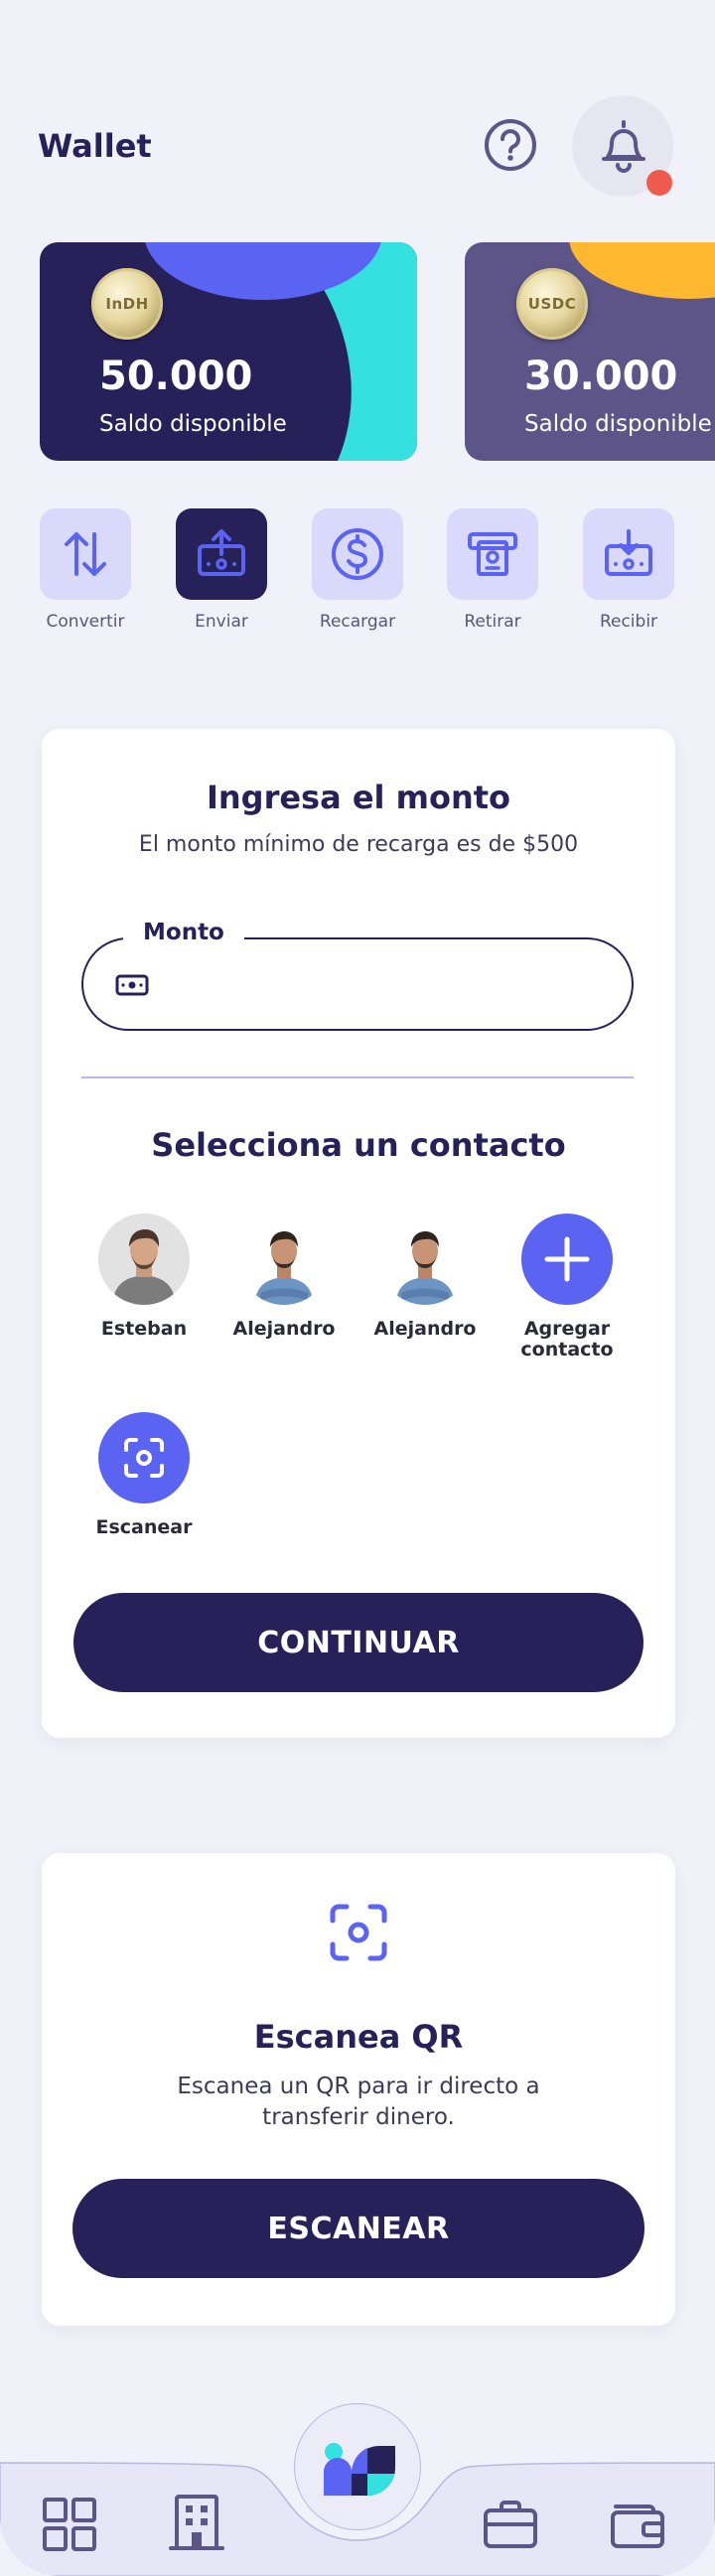 The width and height of the screenshot is (715, 2576). I want to click on header: Wallet, so click(358, 99).